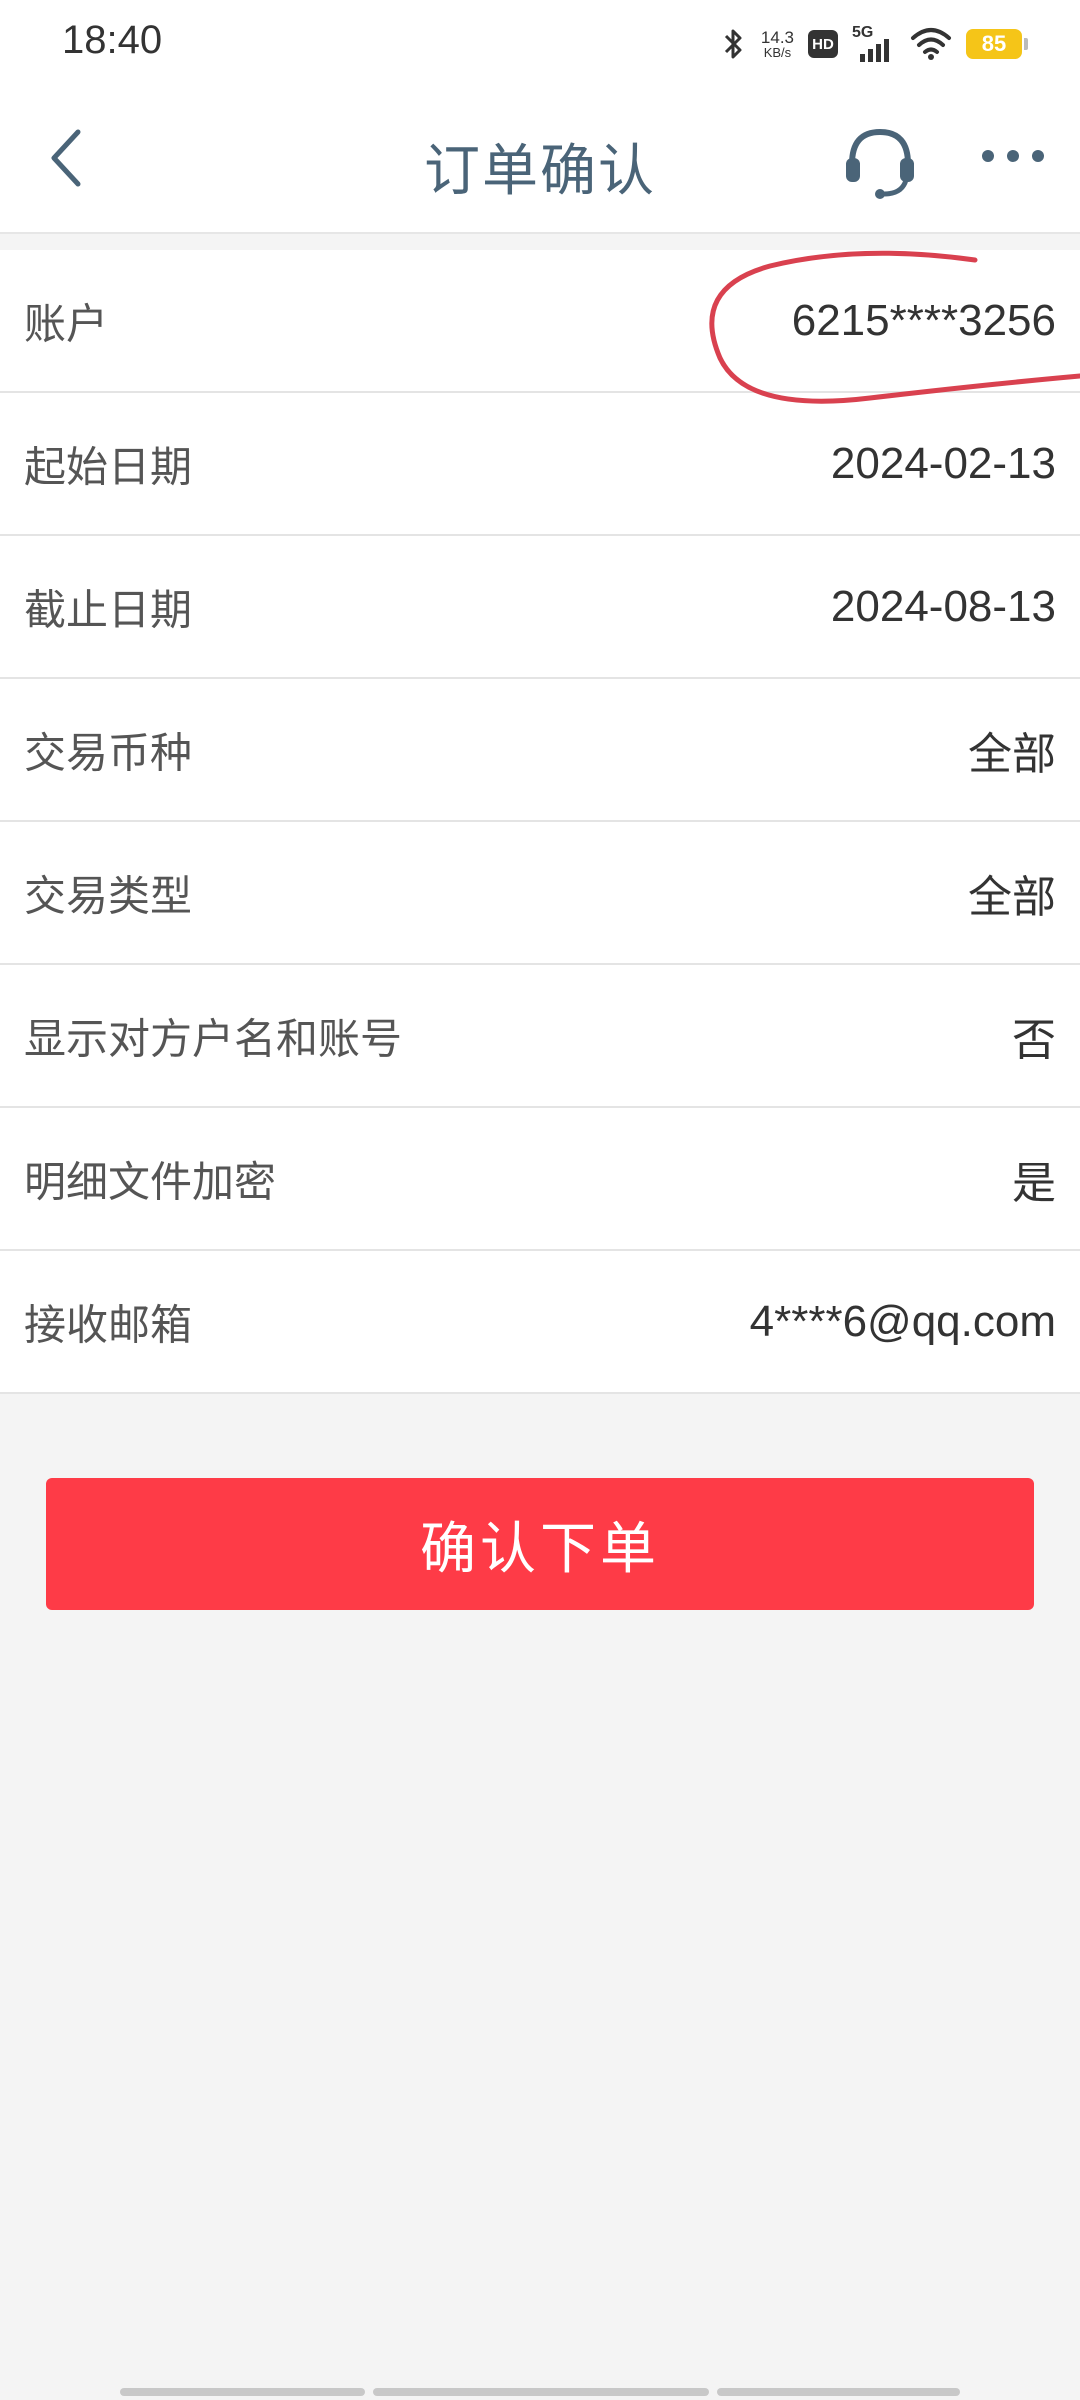 This screenshot has width=1080, height=2400. I want to click on row-value: 4****6@qq.com, so click(902, 1321).